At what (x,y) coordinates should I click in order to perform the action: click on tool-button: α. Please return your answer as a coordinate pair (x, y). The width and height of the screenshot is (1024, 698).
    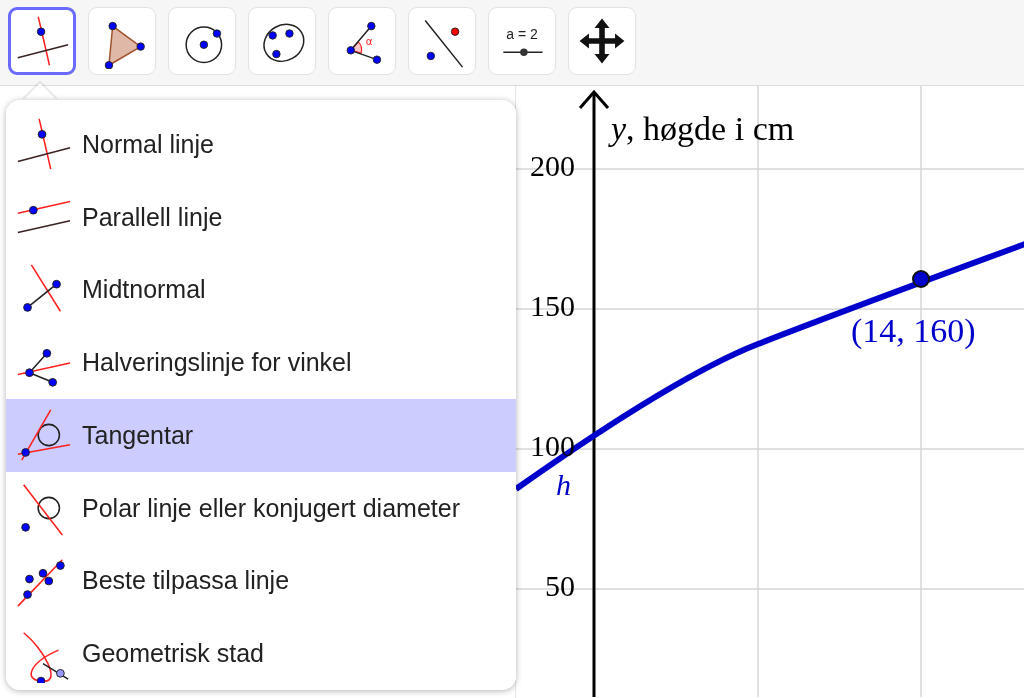
    Looking at the image, I should click on (362, 41).